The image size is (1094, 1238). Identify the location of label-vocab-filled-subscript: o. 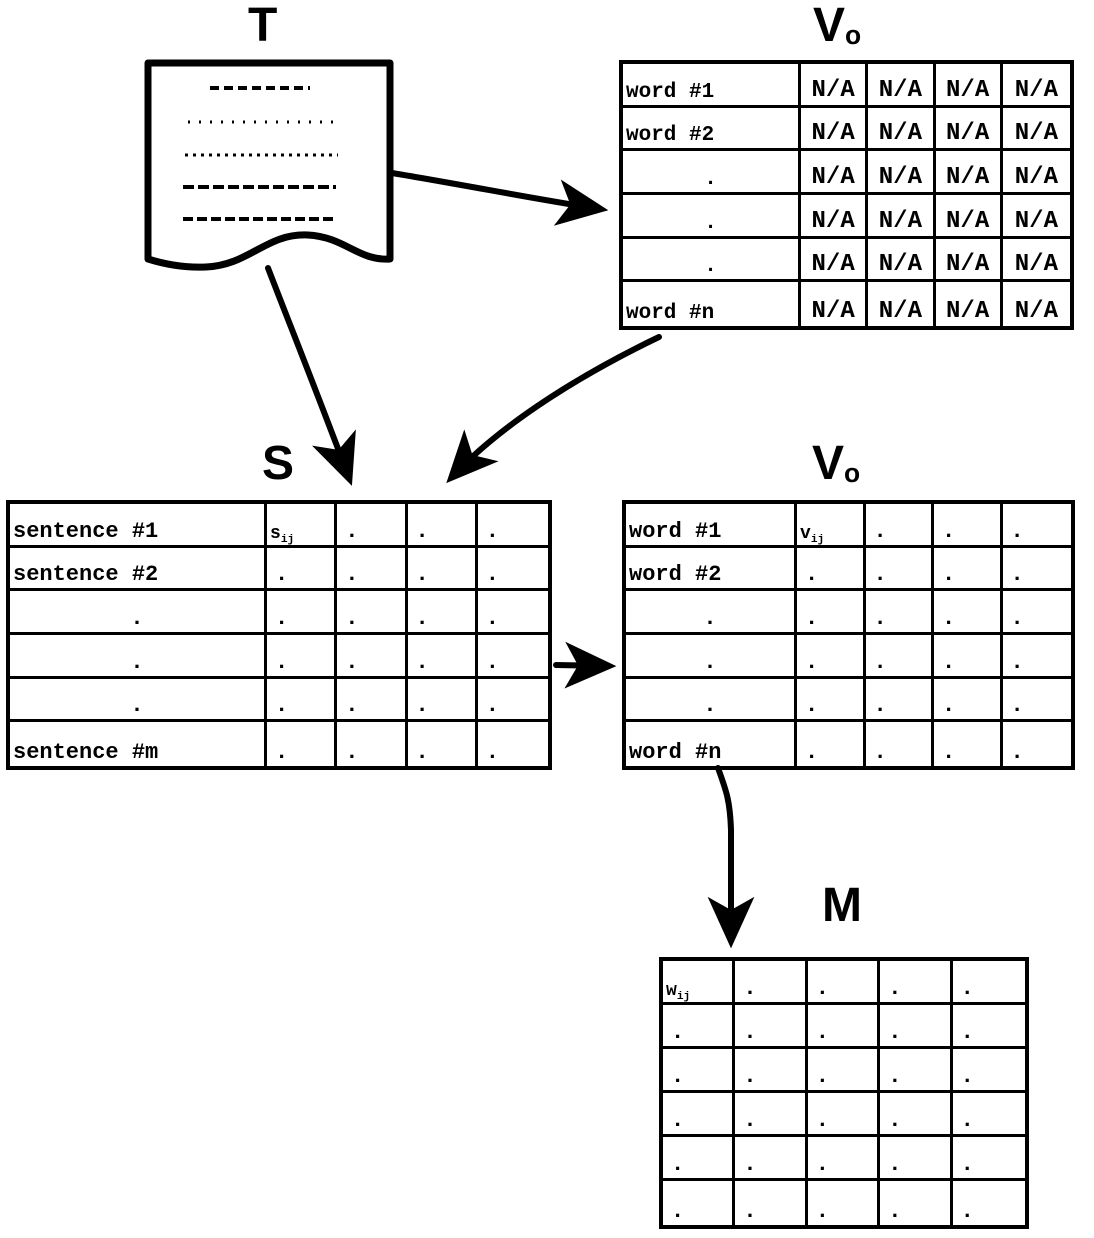
(852, 473).